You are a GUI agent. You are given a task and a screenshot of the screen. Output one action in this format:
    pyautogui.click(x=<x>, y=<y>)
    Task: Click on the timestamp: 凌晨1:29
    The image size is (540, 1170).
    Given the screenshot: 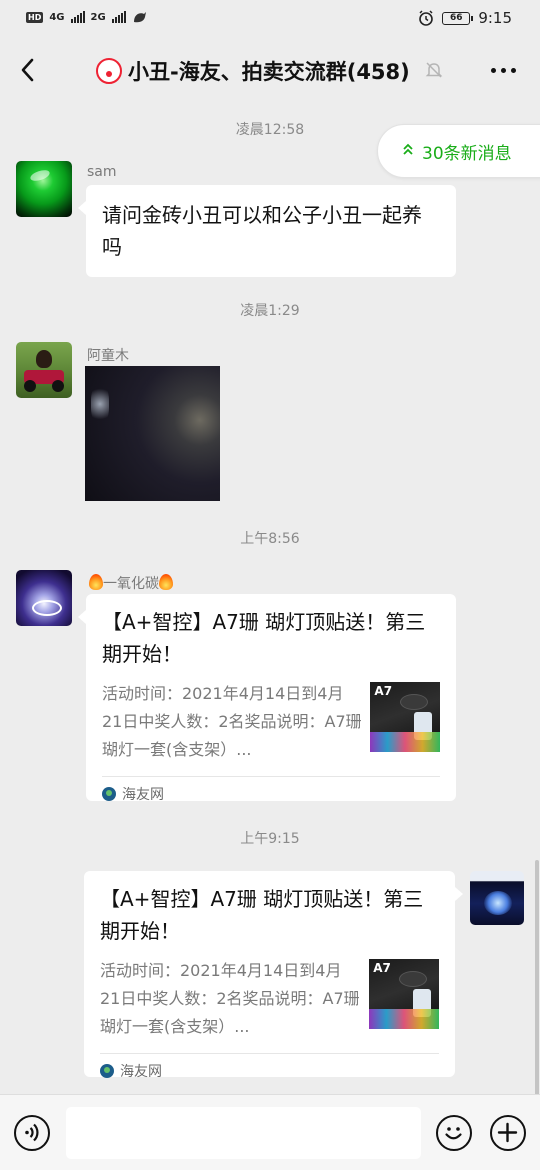 What is the action you would take?
    pyautogui.click(x=270, y=311)
    